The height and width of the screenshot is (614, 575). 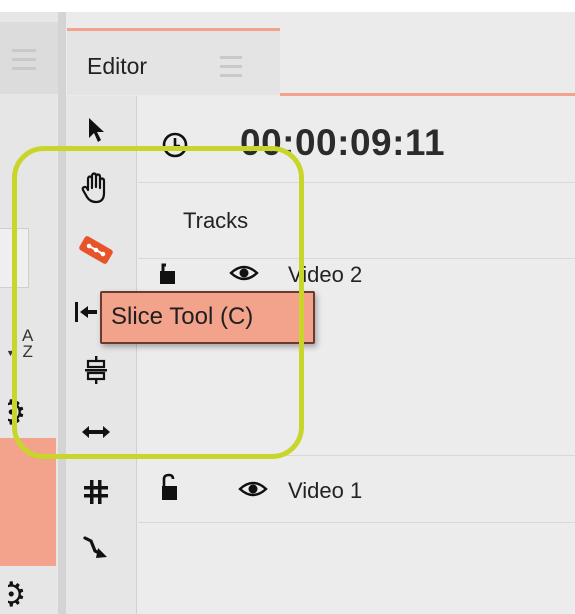 What do you see at coordinates (10, 353) in the screenshot?
I see `sort-direction-icon: ▼` at bounding box center [10, 353].